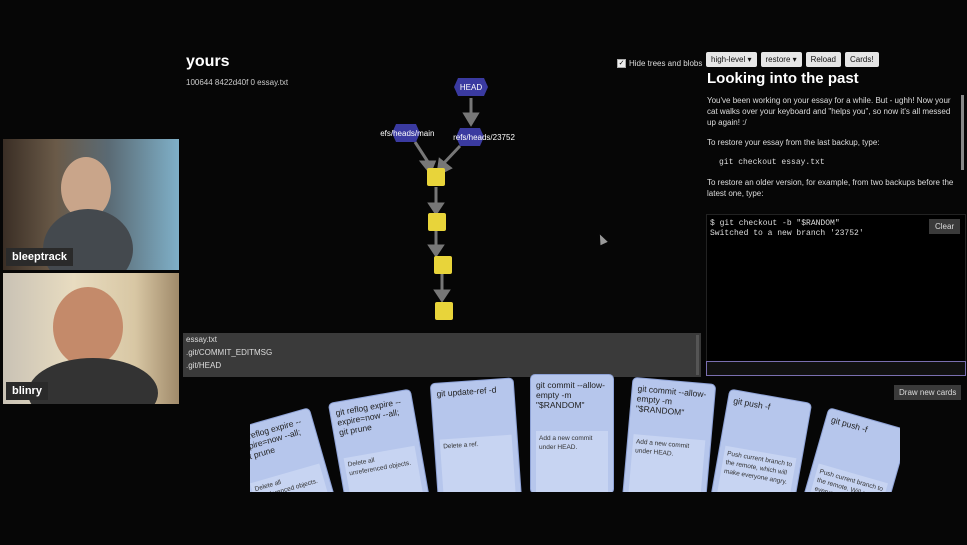 The image size is (967, 545). I want to click on index-entry: 100644 8422d40f 0 essay.txt, so click(237, 82).